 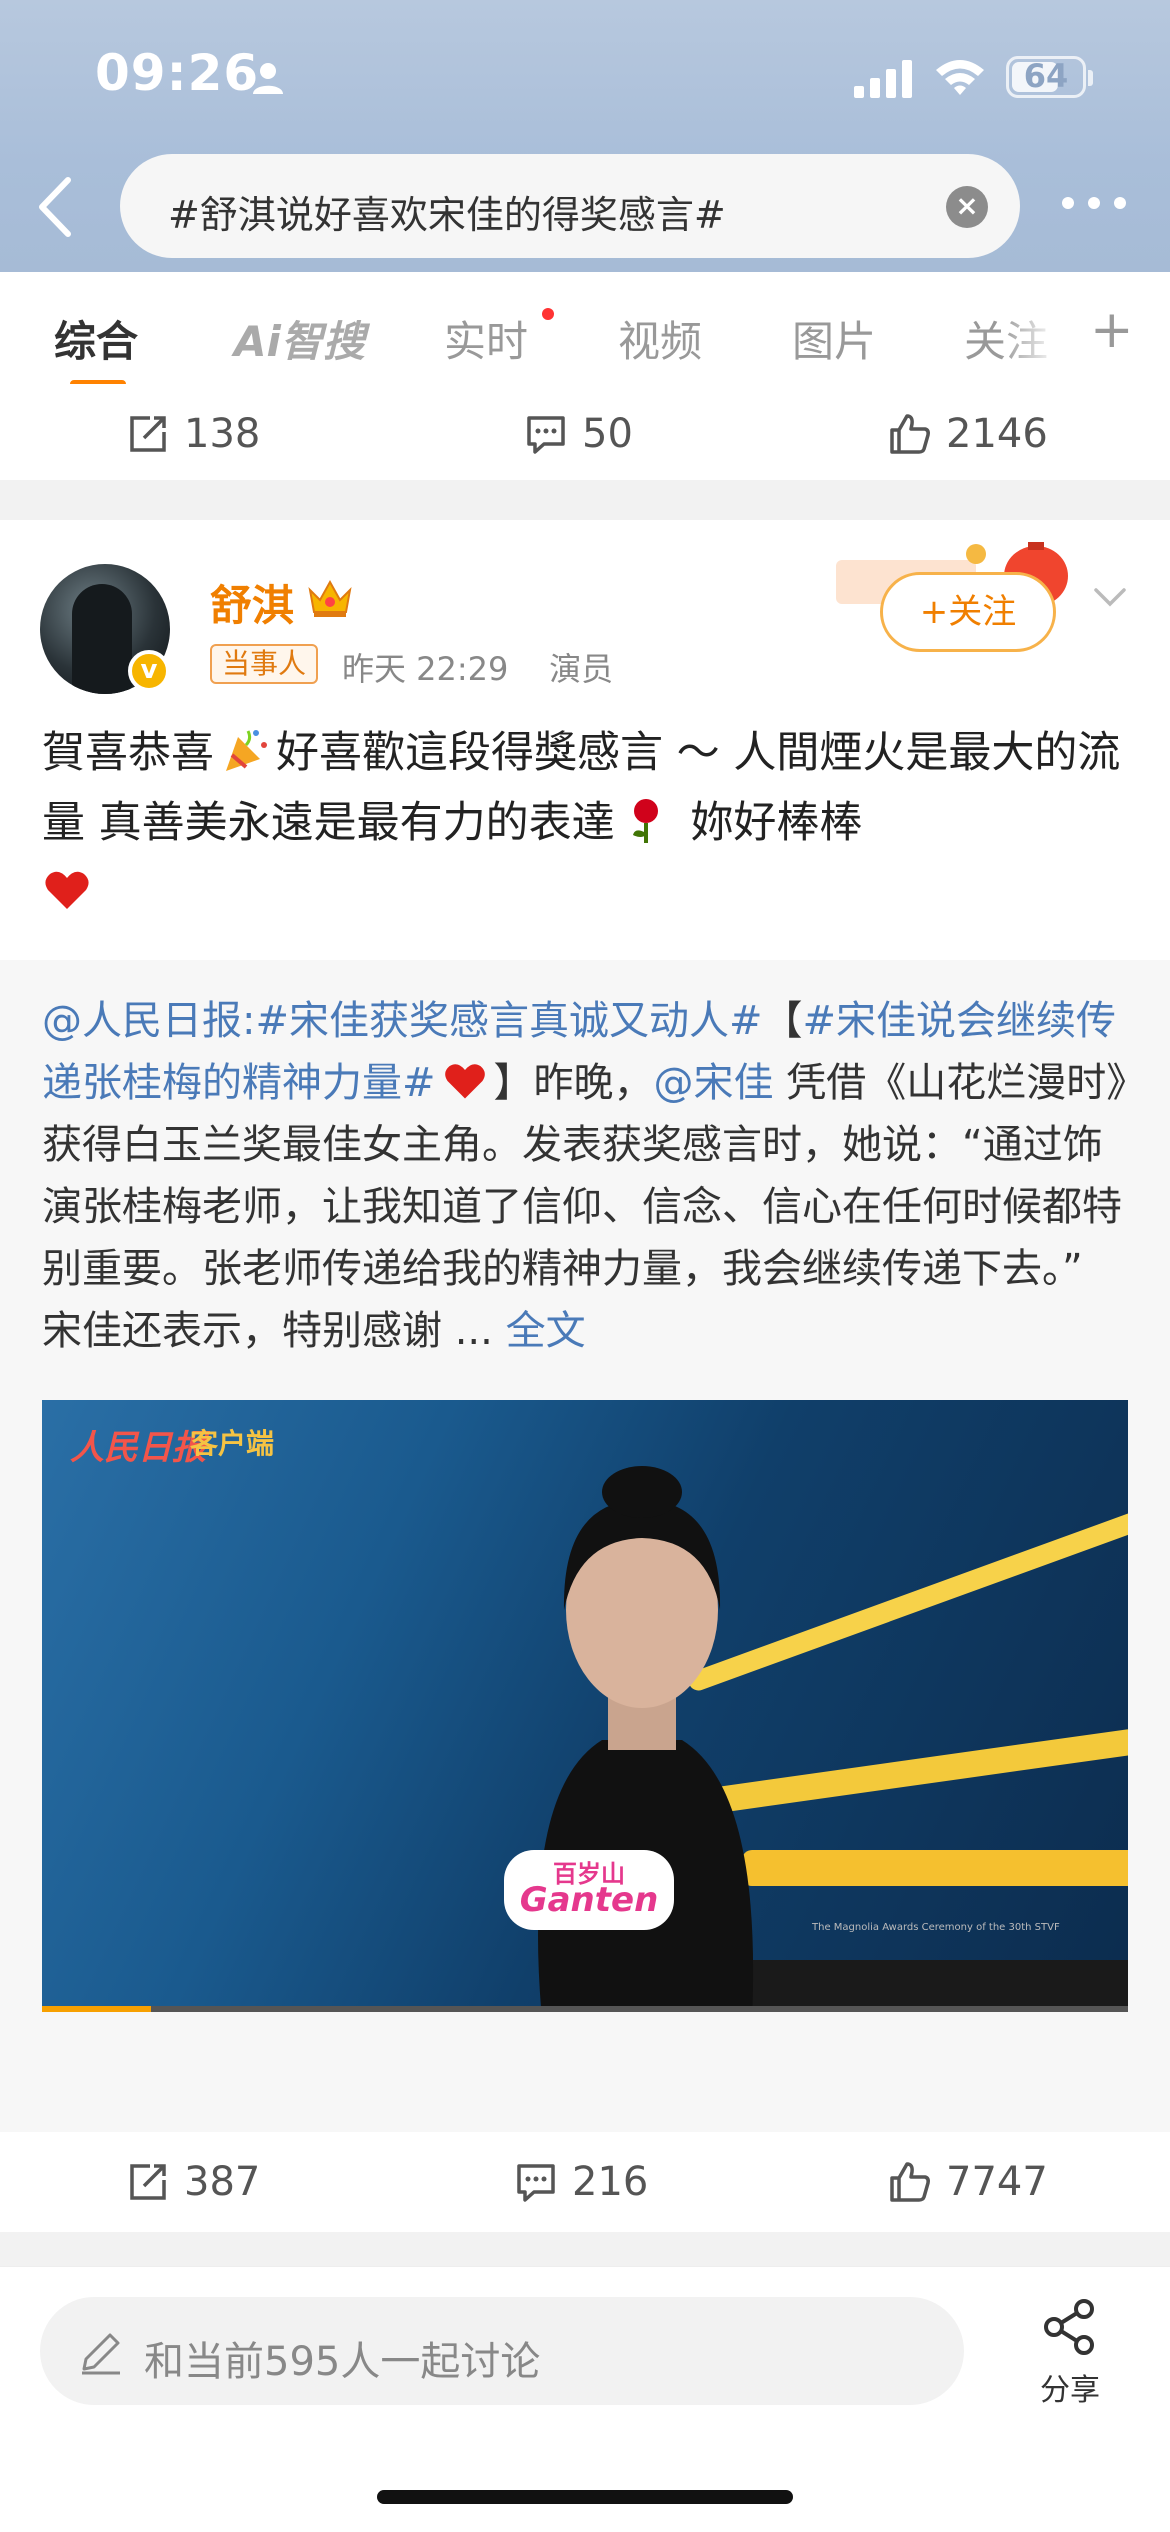 What do you see at coordinates (232, 1443) in the screenshot?
I see `broadcast-logo-sub: 客户端` at bounding box center [232, 1443].